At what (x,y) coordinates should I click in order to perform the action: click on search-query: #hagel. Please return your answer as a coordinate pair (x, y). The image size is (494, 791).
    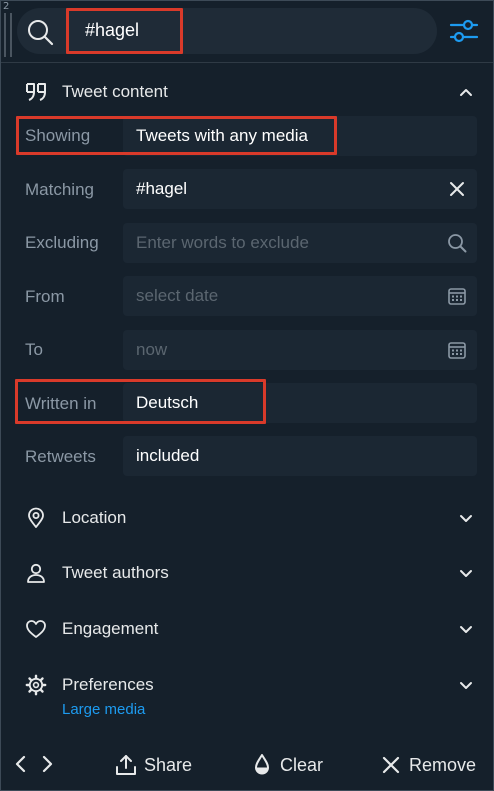
    Looking at the image, I should click on (112, 30).